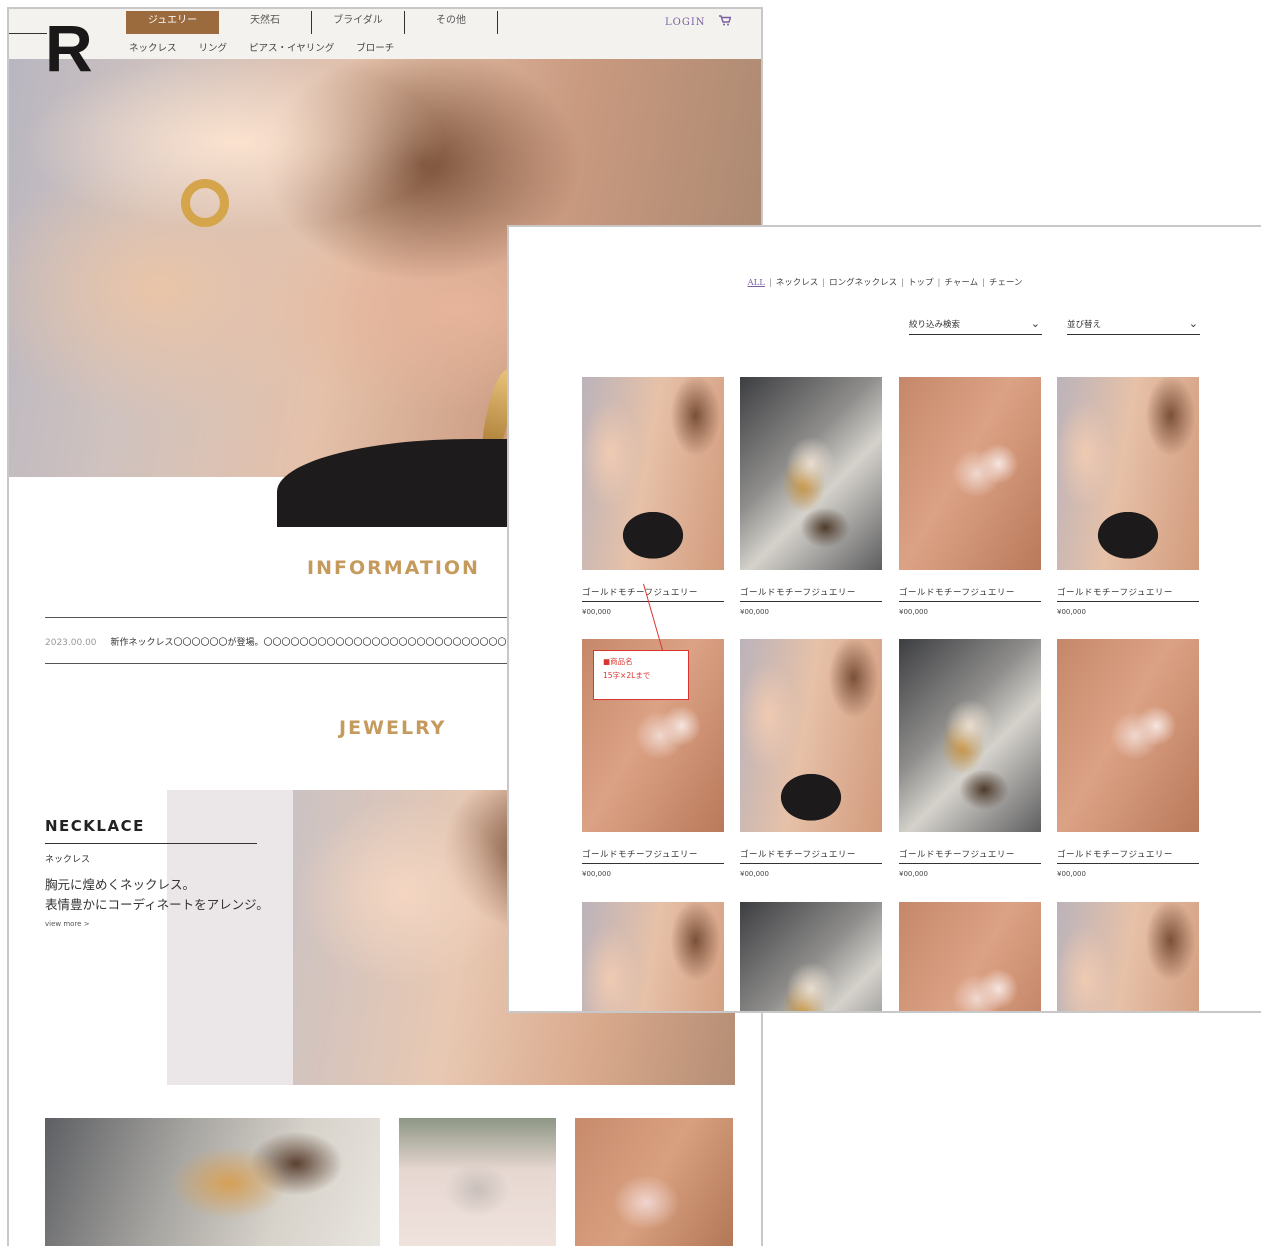  I want to click on jewelry-title: JEWELRY, so click(393, 728).